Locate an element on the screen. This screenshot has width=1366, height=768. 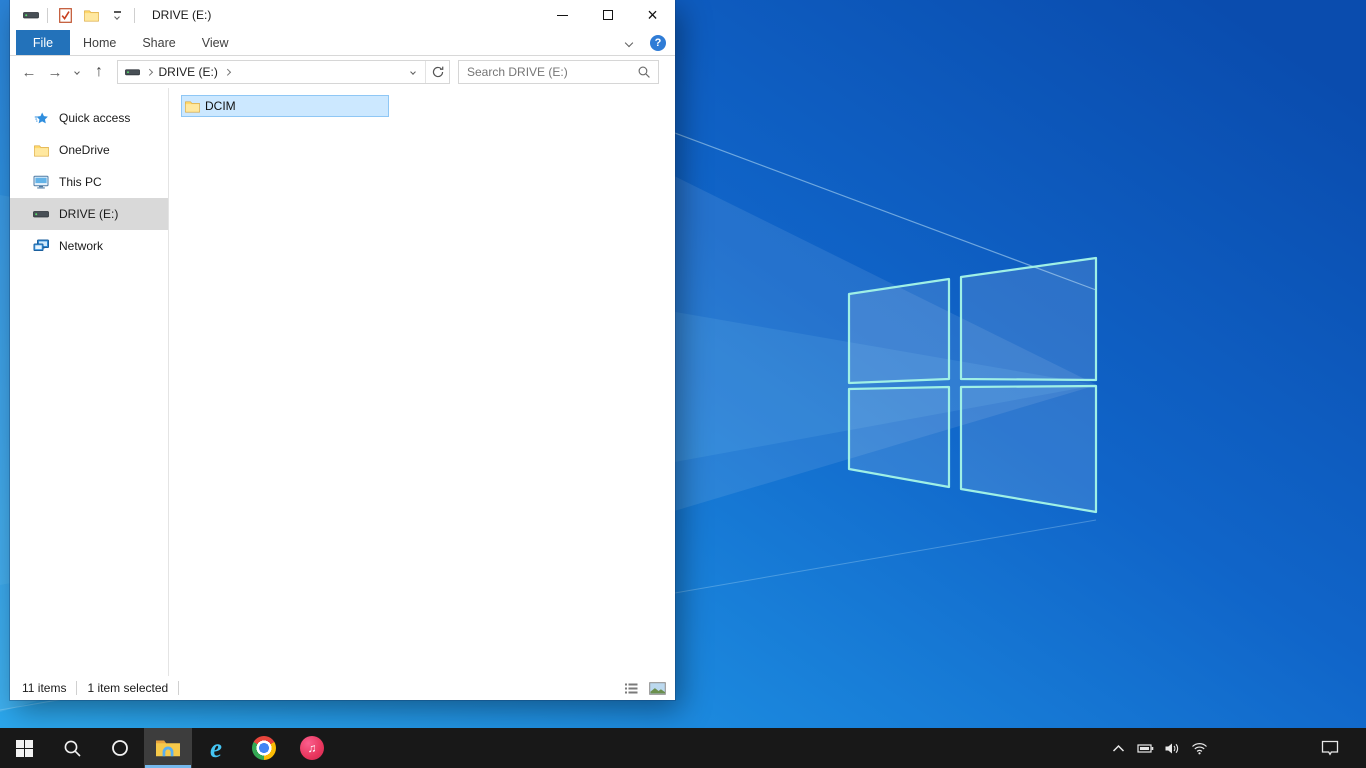
forward-button: → is located at coordinates (55, 72).